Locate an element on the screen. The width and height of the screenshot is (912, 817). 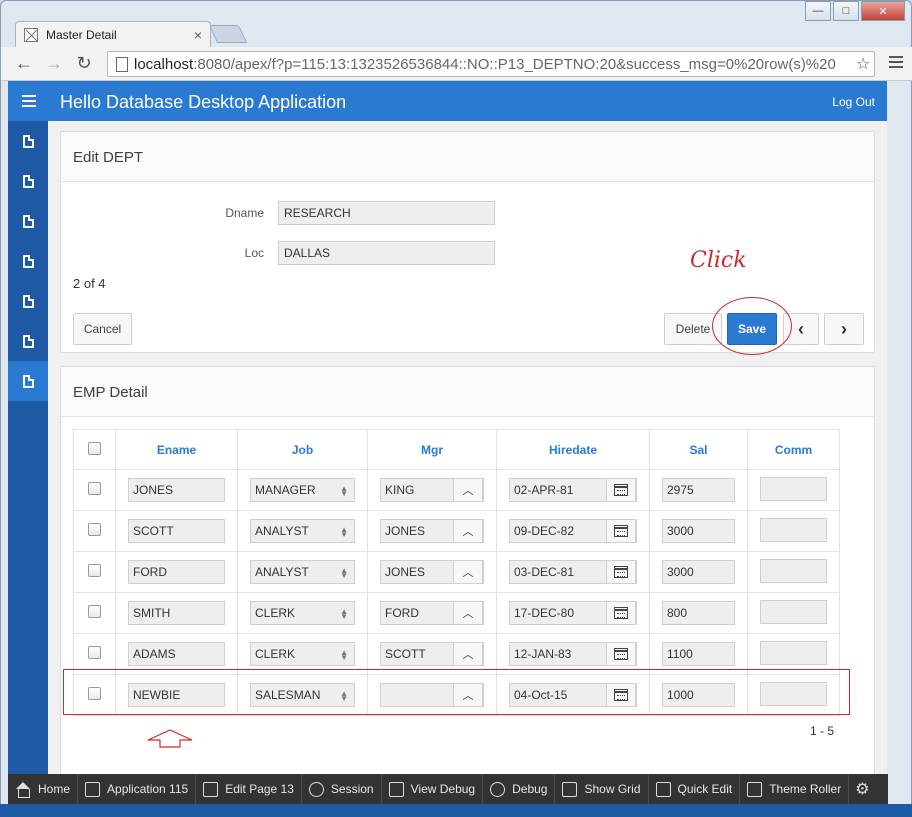
forward-icon: → is located at coordinates (54, 63).